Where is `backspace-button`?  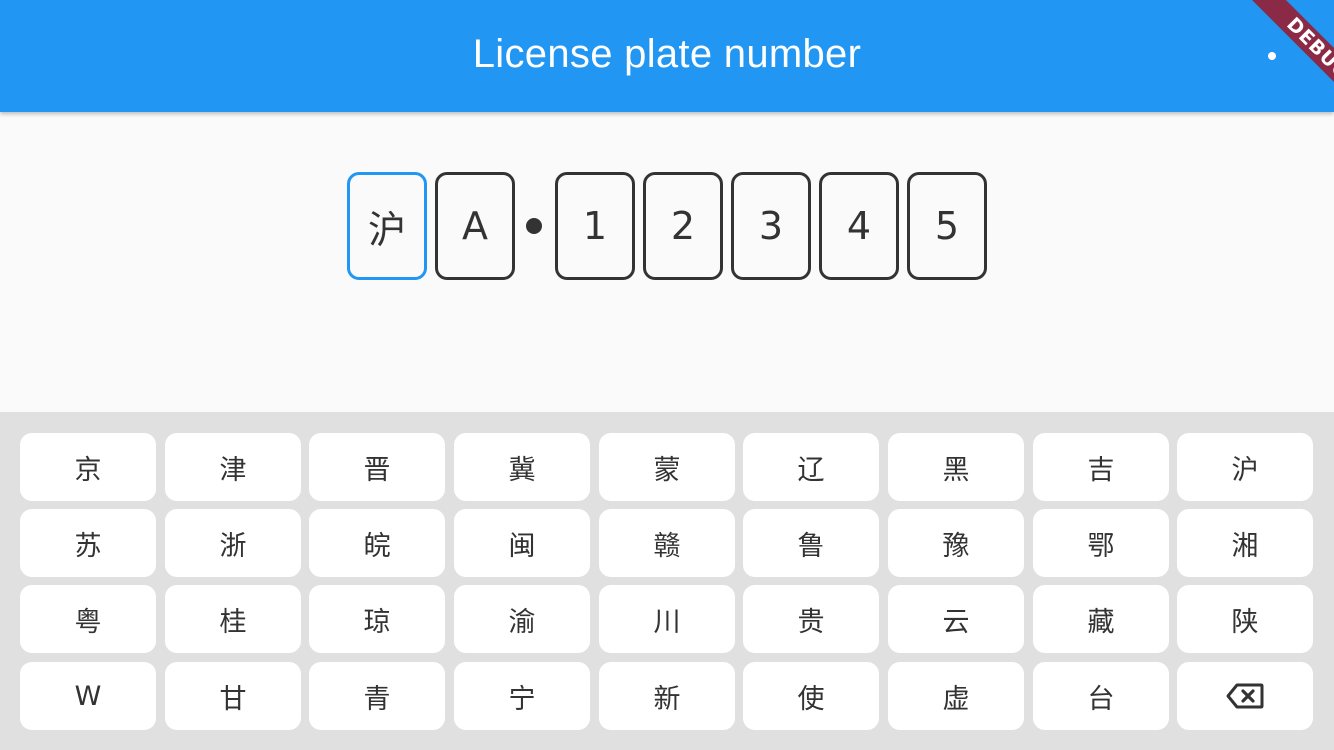
backspace-button is located at coordinates (1245, 696).